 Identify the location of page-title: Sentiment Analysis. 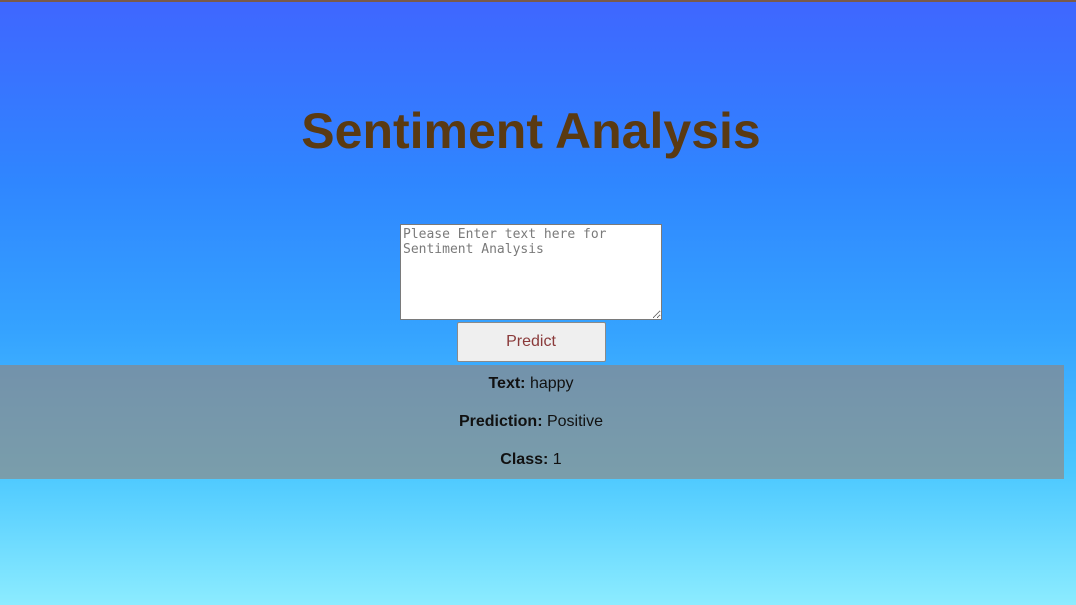
(531, 131).